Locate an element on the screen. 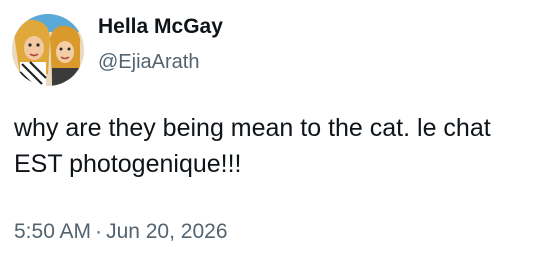 The image size is (538, 264). cartoon-characters-avatar-icon is located at coordinates (48, 50).